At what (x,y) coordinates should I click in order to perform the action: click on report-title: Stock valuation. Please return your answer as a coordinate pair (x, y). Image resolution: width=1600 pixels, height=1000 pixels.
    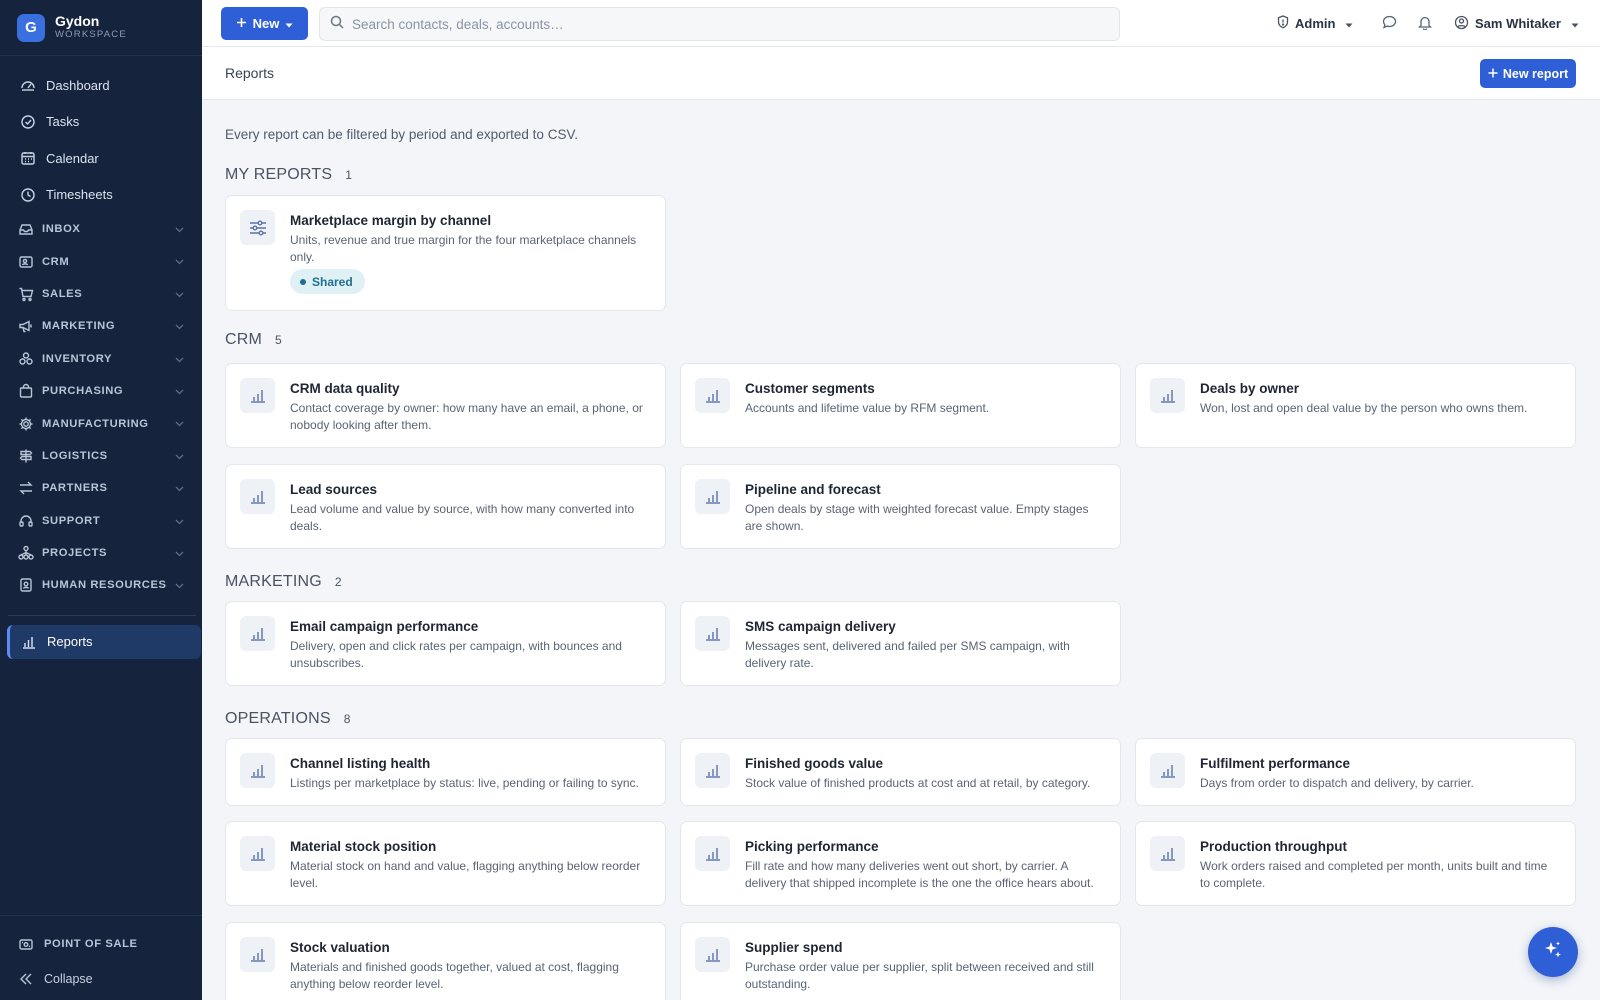
    Looking at the image, I should click on (340, 947).